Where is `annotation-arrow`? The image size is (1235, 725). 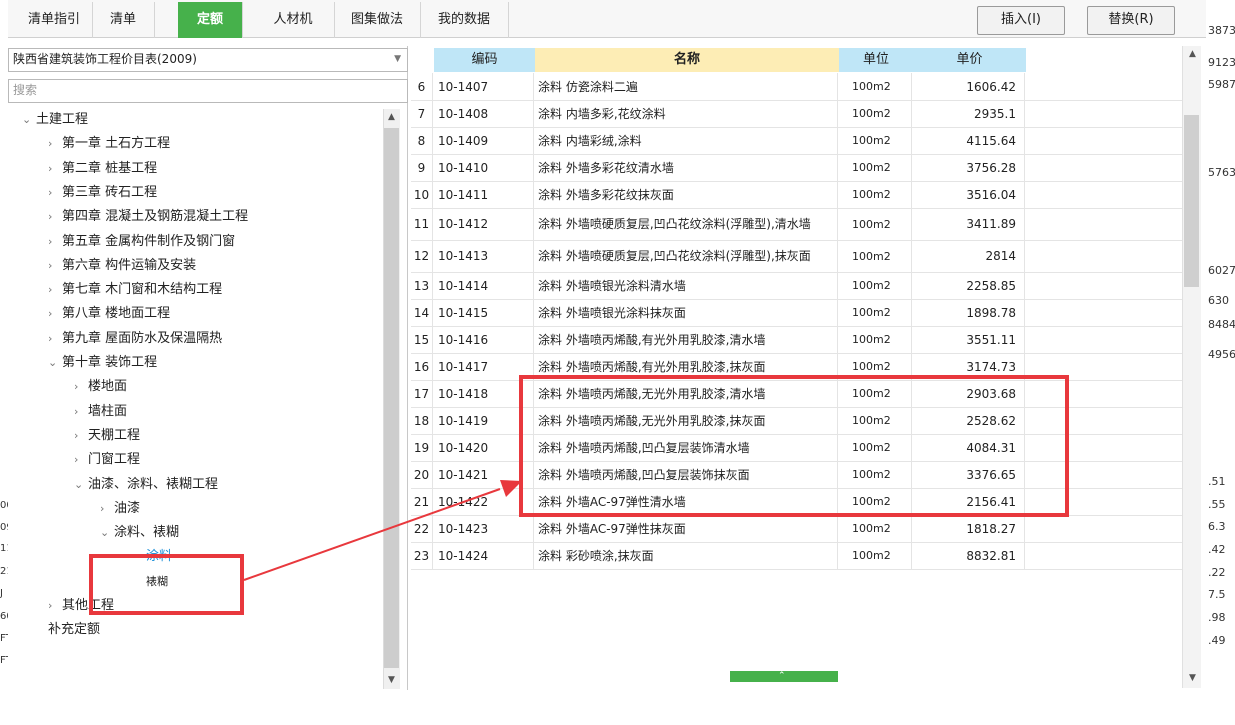
annotation-arrow is located at coordinates (382, 530).